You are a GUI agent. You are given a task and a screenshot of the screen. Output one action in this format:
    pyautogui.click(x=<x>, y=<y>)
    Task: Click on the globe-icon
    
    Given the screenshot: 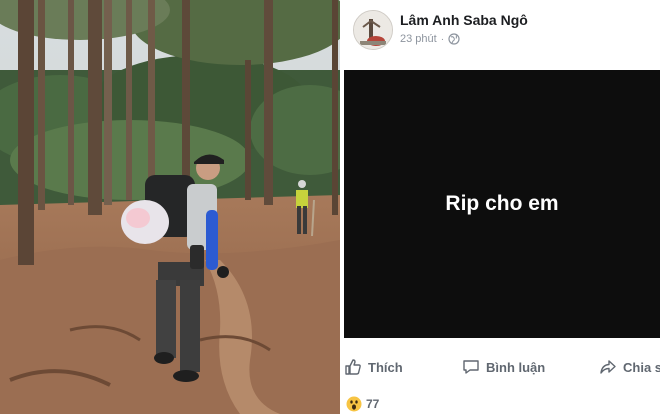 What is the action you would take?
    pyautogui.click(x=454, y=39)
    